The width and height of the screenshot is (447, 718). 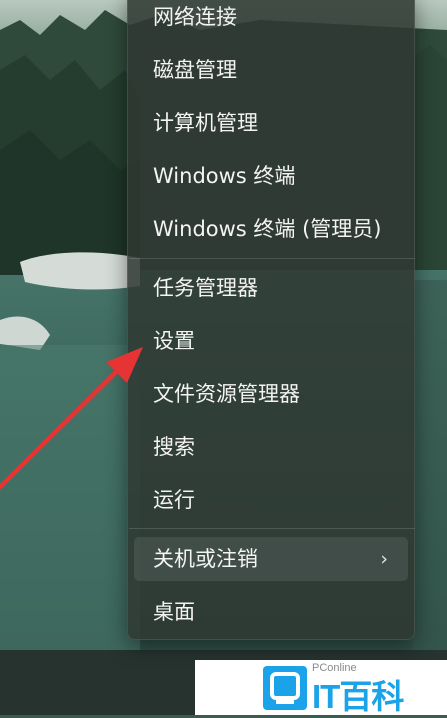 I want to click on menu-item-computer-management: 计算机管理, so click(x=271, y=123).